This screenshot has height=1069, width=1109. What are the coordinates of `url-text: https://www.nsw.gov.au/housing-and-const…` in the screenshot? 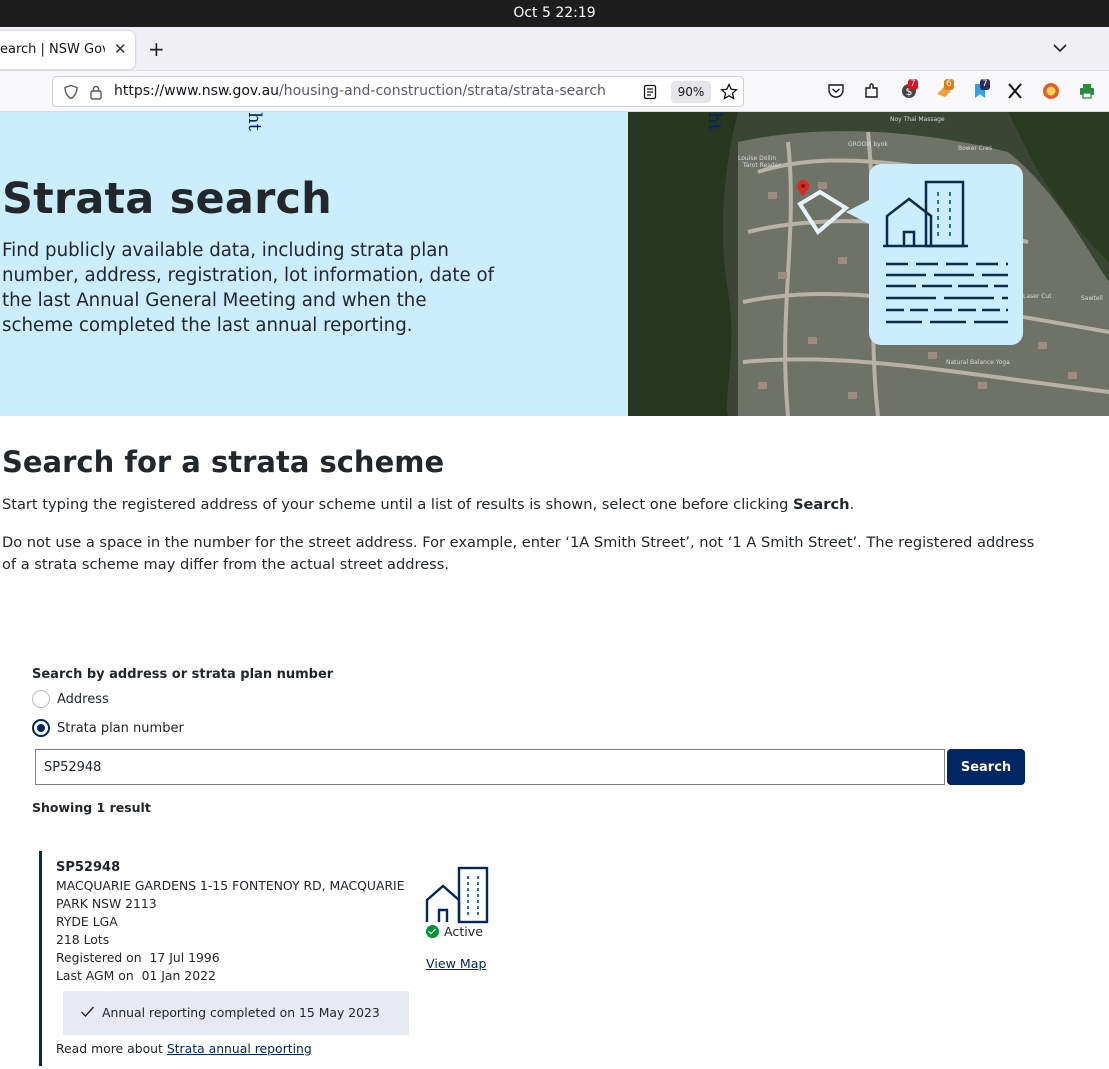 It's located at (360, 91).